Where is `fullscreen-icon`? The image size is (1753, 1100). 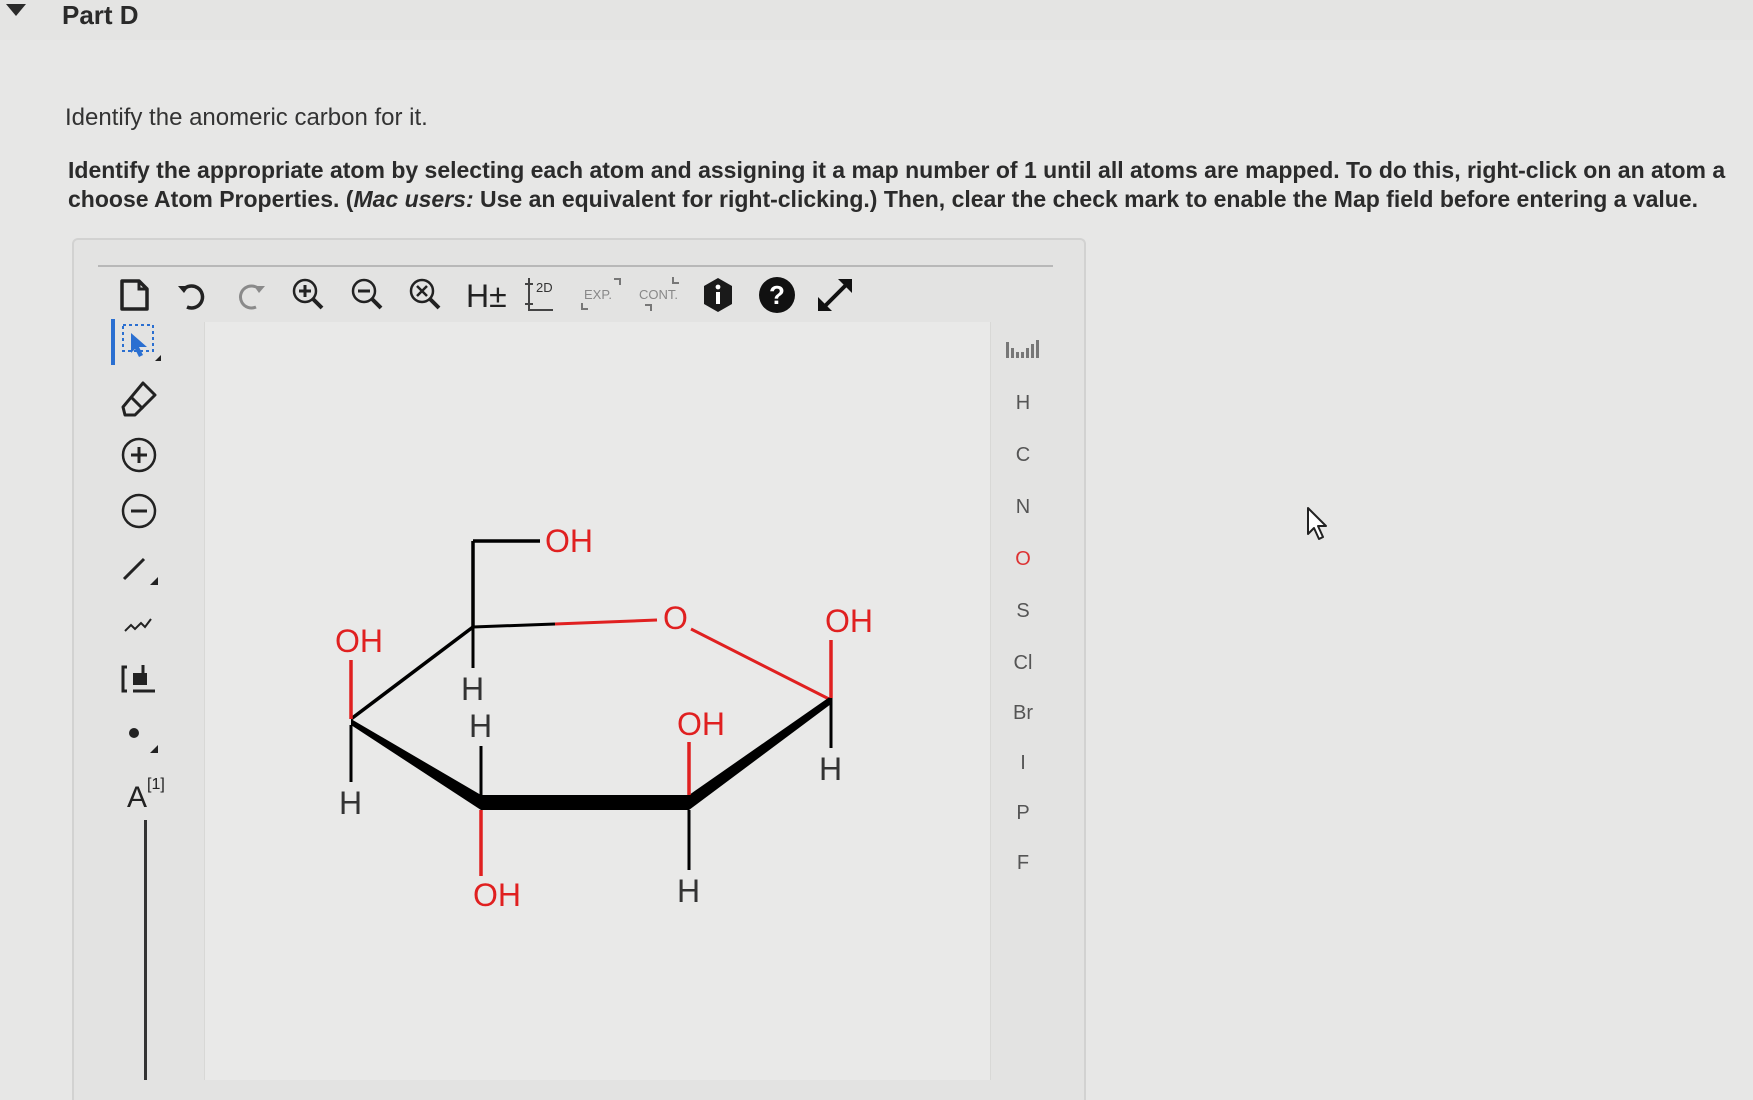 fullscreen-icon is located at coordinates (835, 295).